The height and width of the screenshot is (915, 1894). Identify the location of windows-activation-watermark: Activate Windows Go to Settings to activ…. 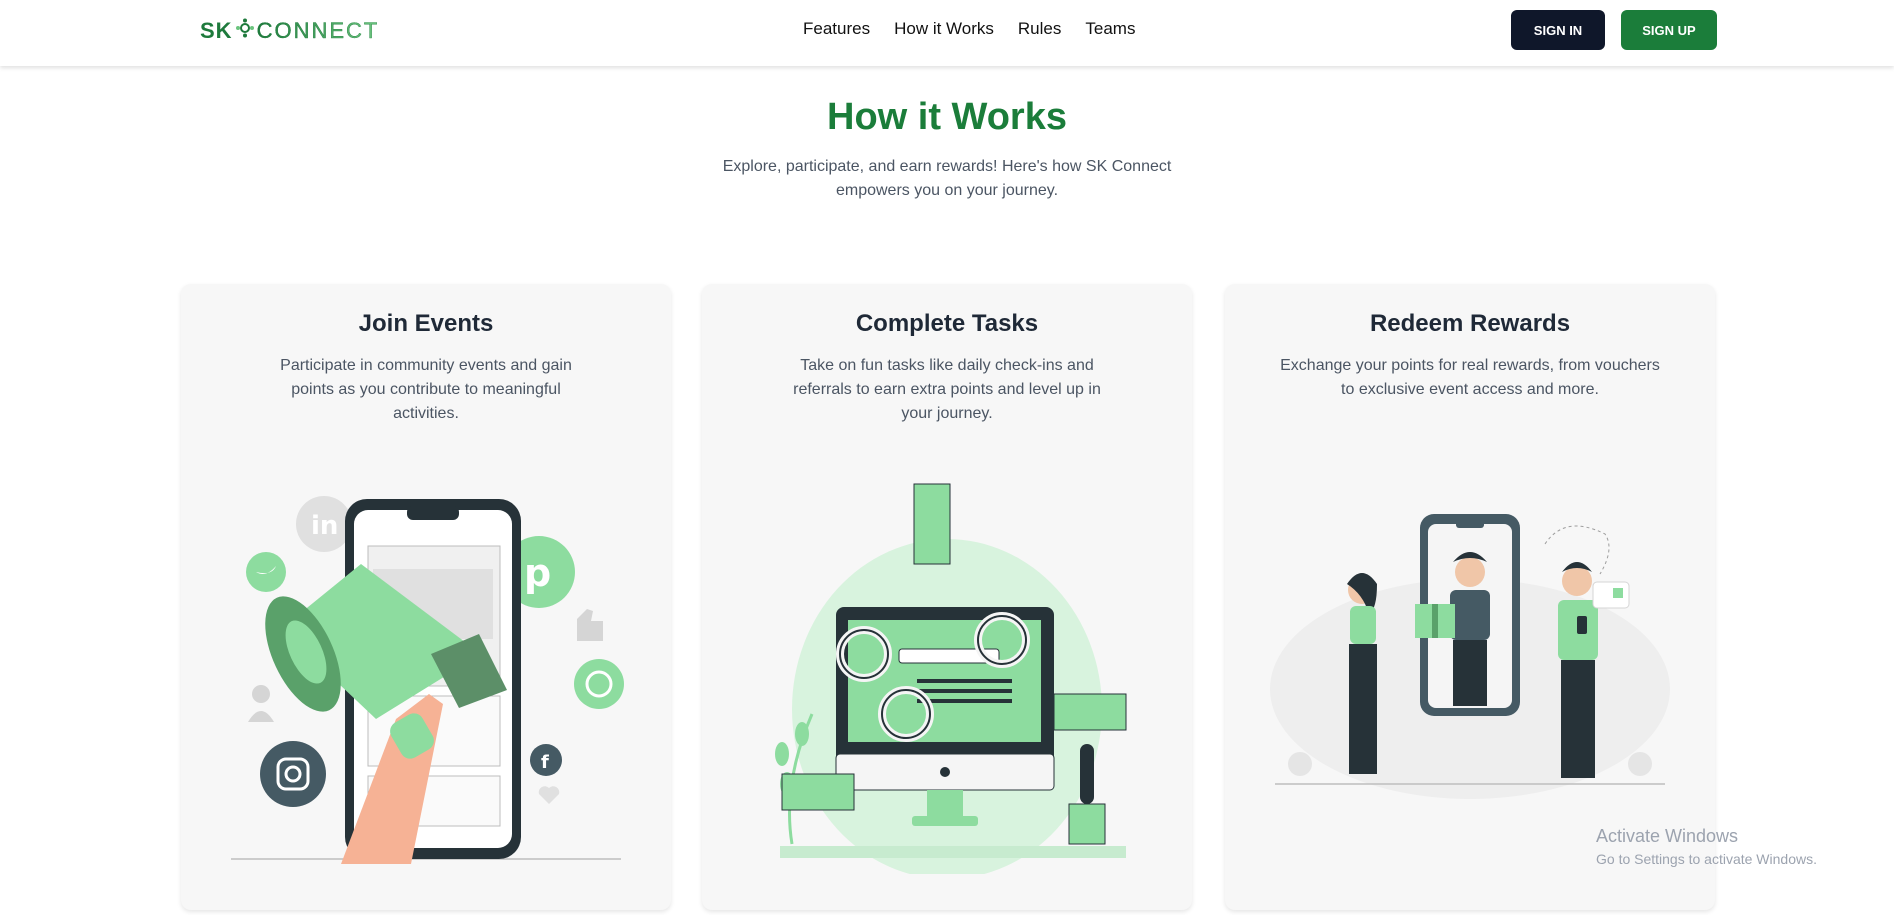
(1706, 846).